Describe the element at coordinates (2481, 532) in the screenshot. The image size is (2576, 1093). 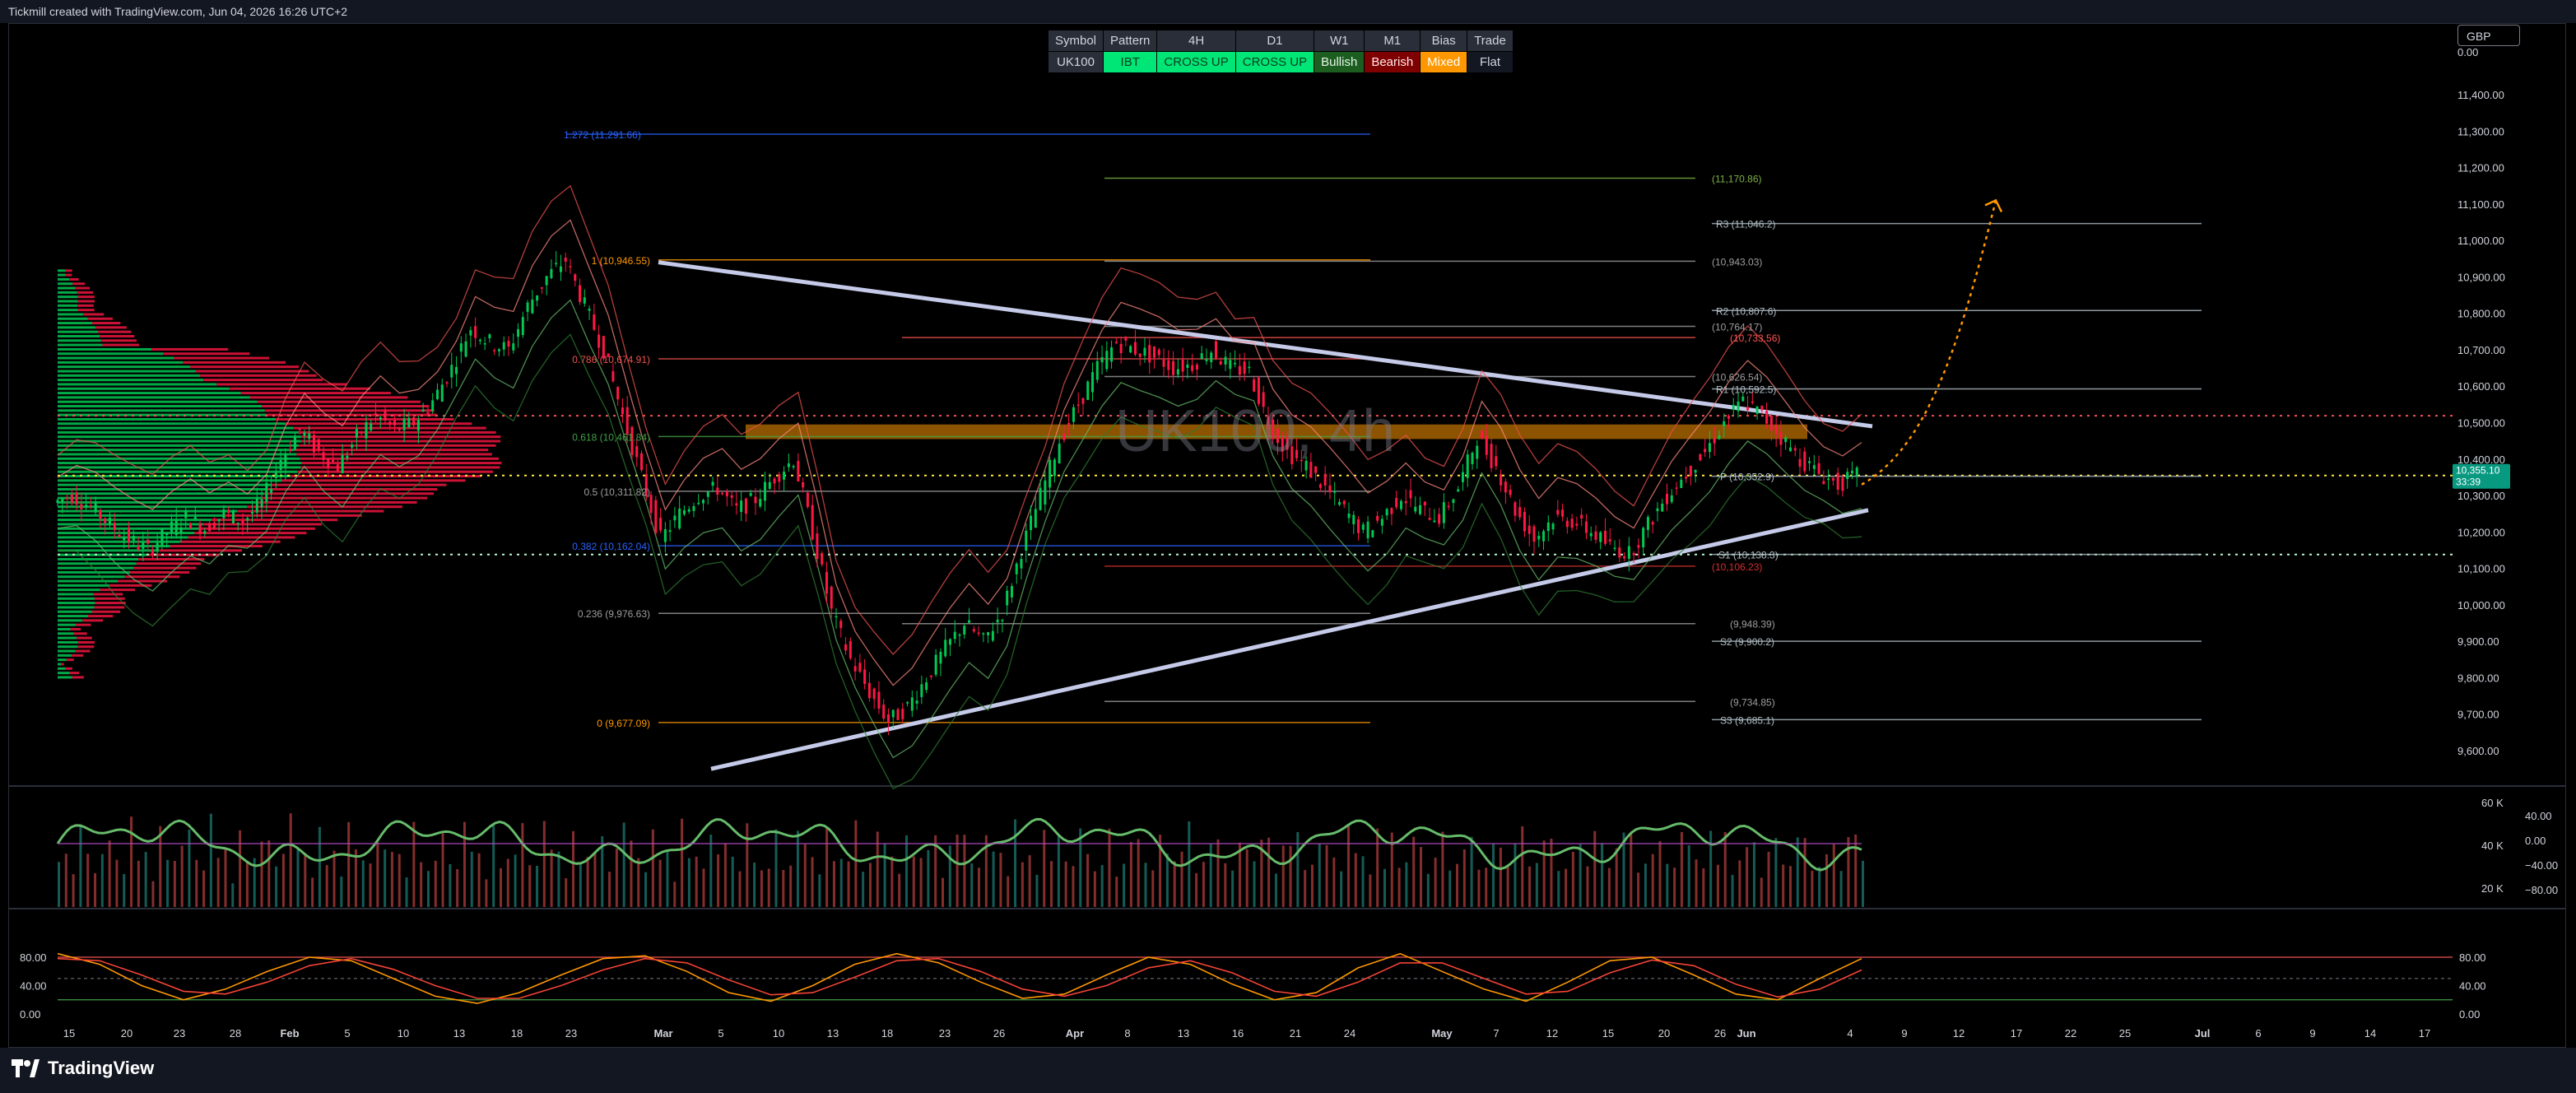
I see `price-axis-label: 10,200.00` at that location.